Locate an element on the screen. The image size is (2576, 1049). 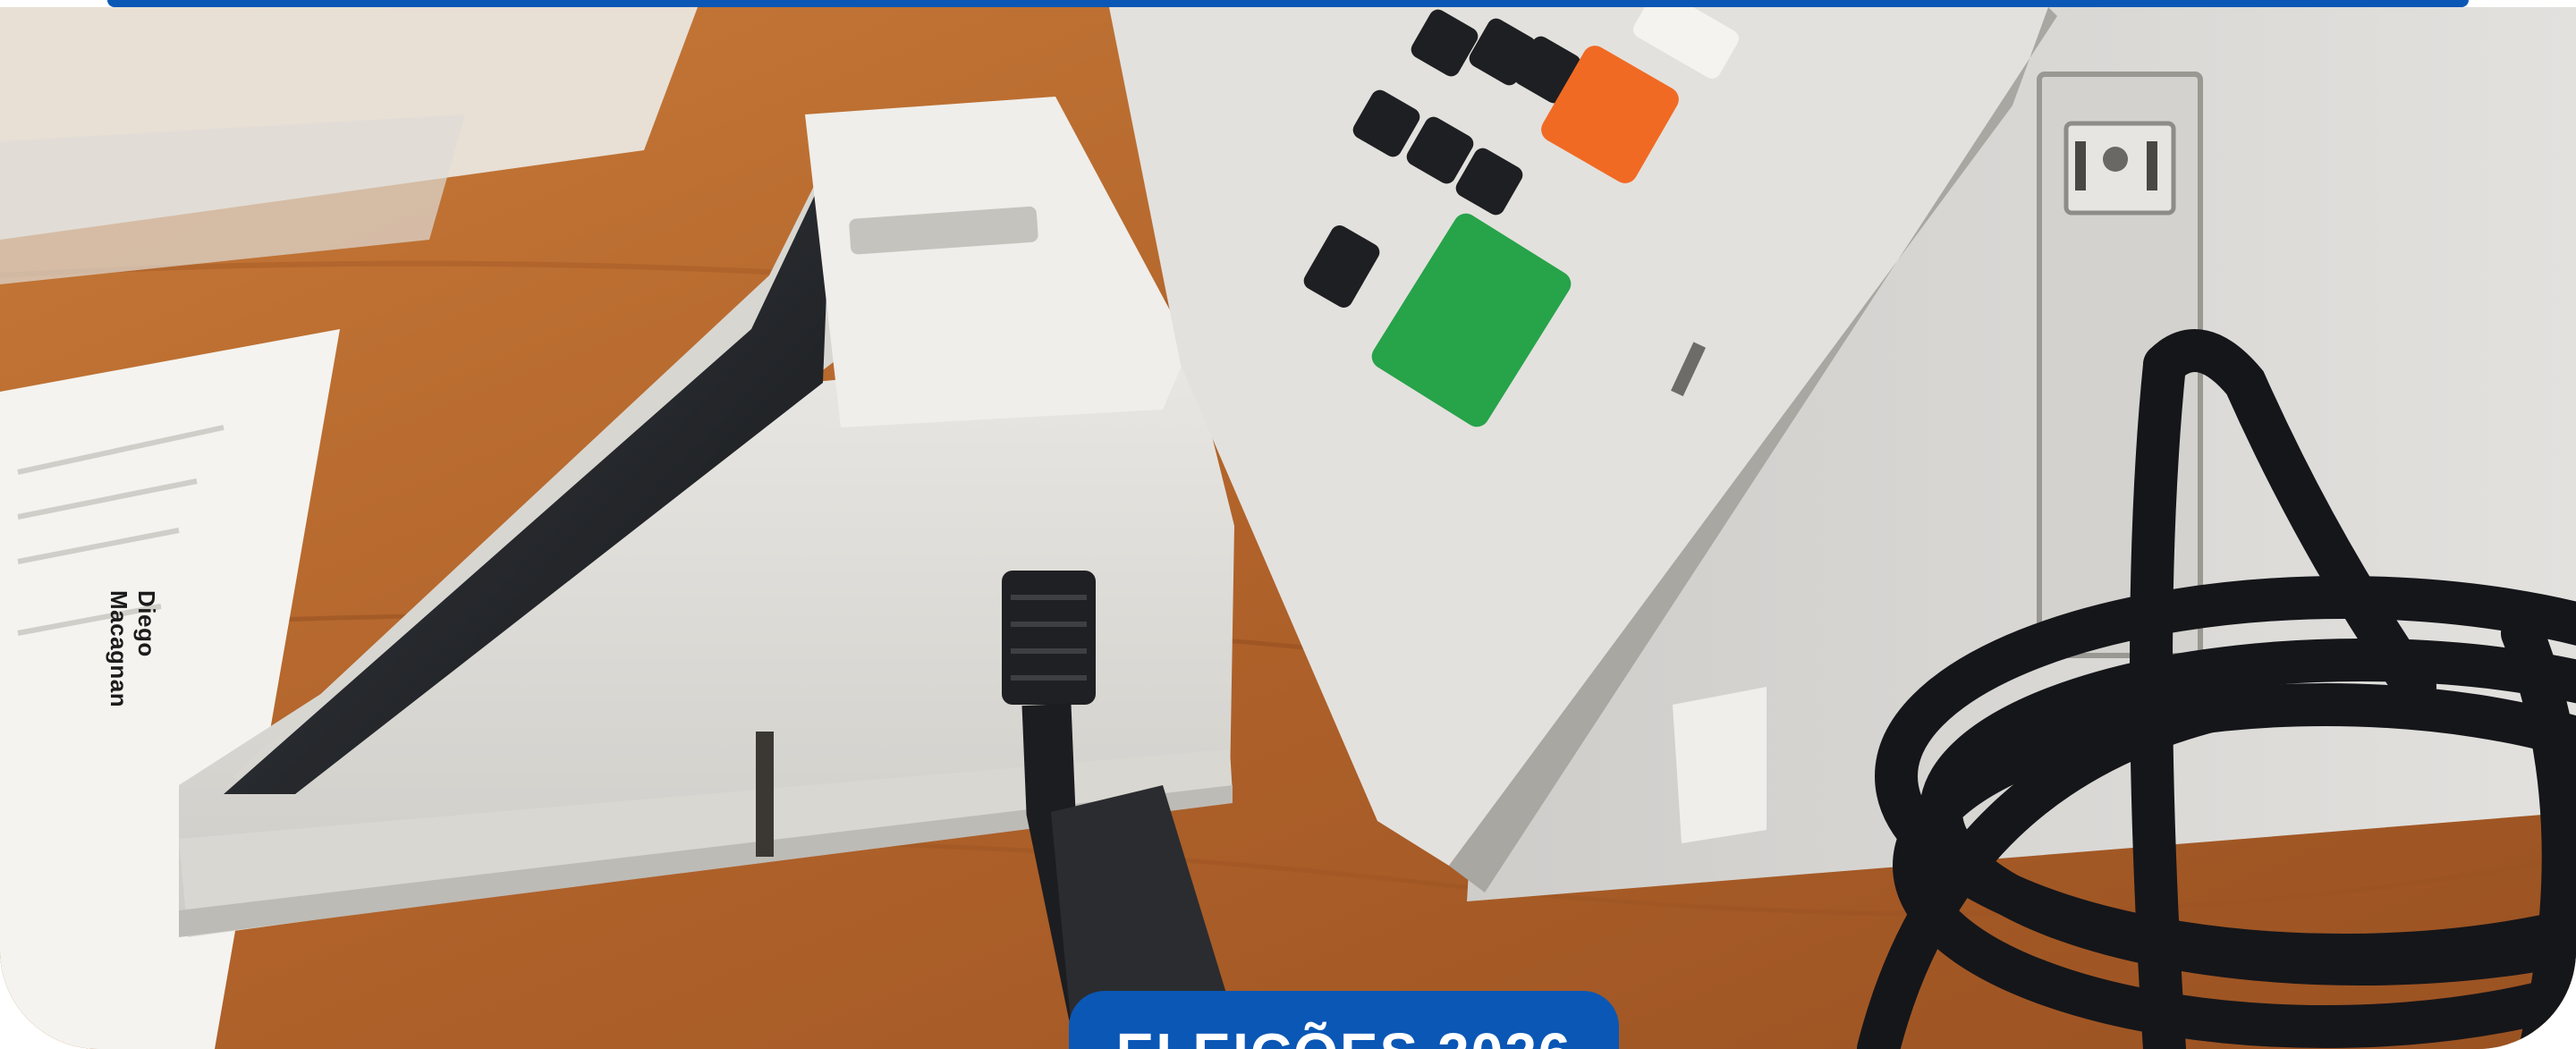
top-accent-bar is located at coordinates (1288, 3).